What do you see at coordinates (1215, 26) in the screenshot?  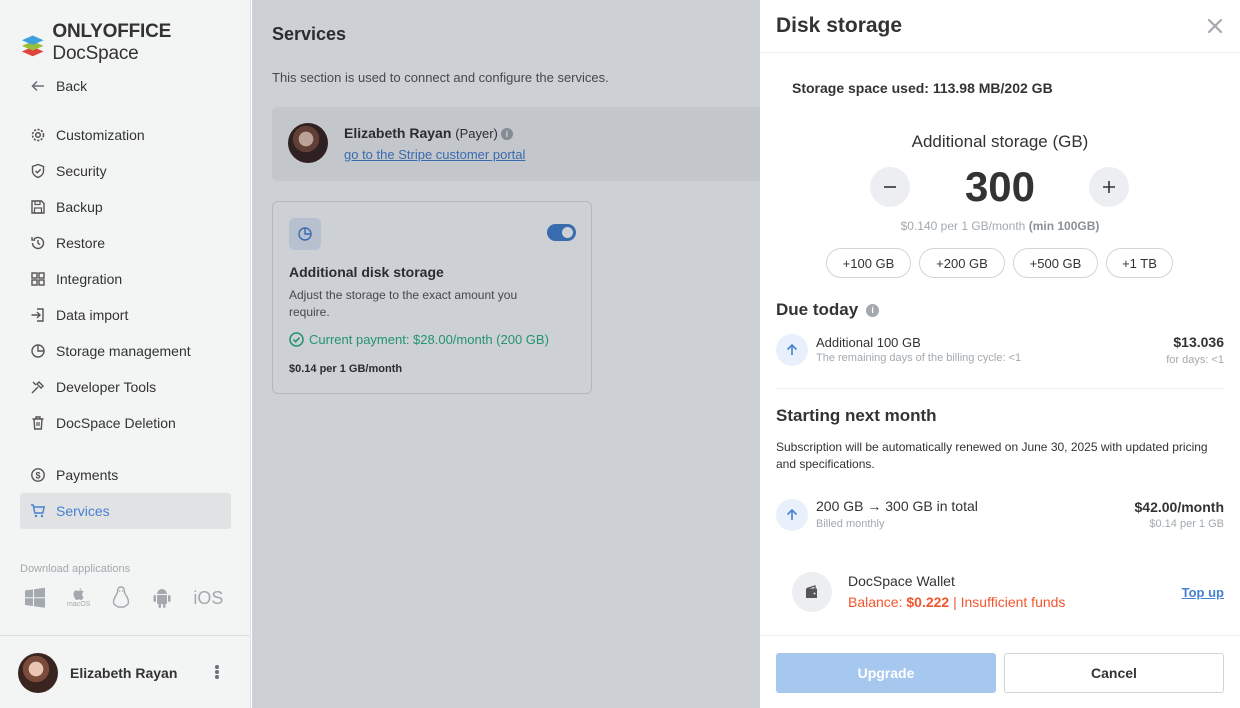 I see `close-icon` at bounding box center [1215, 26].